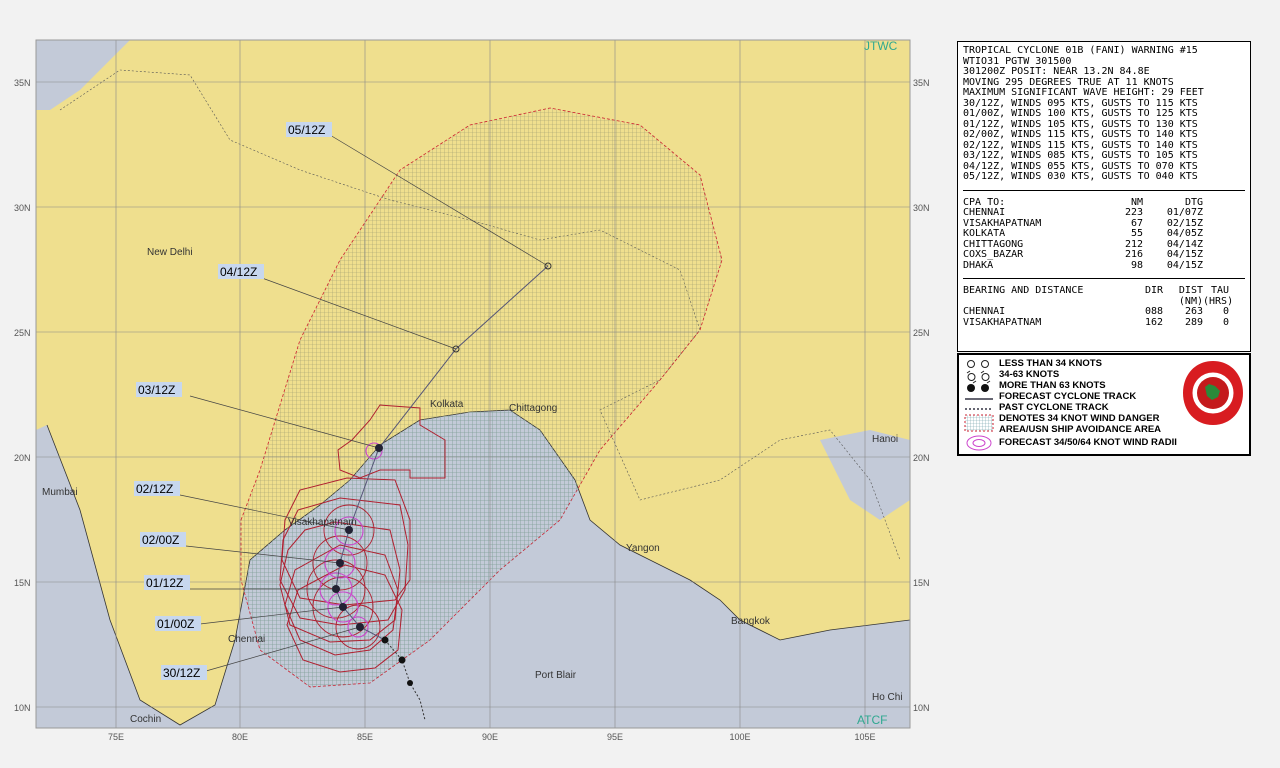  Describe the element at coordinates (60, 492) in the screenshot. I see `place-label: Mumbai` at that location.